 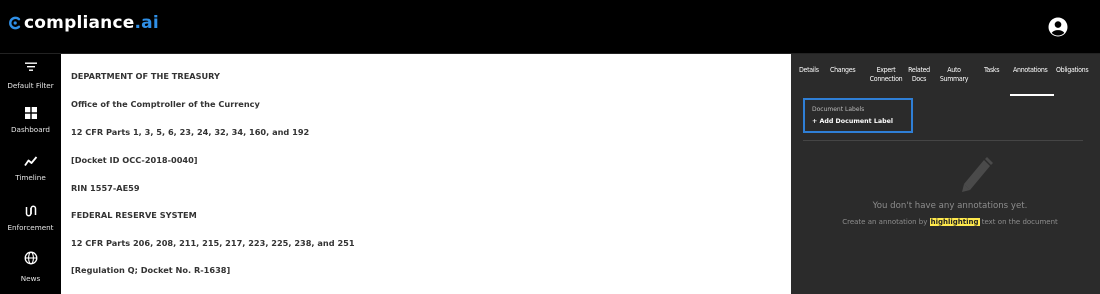 What do you see at coordinates (134, 160) in the screenshot?
I see `document-line: [Docket ID OCC-2018-0040]` at bounding box center [134, 160].